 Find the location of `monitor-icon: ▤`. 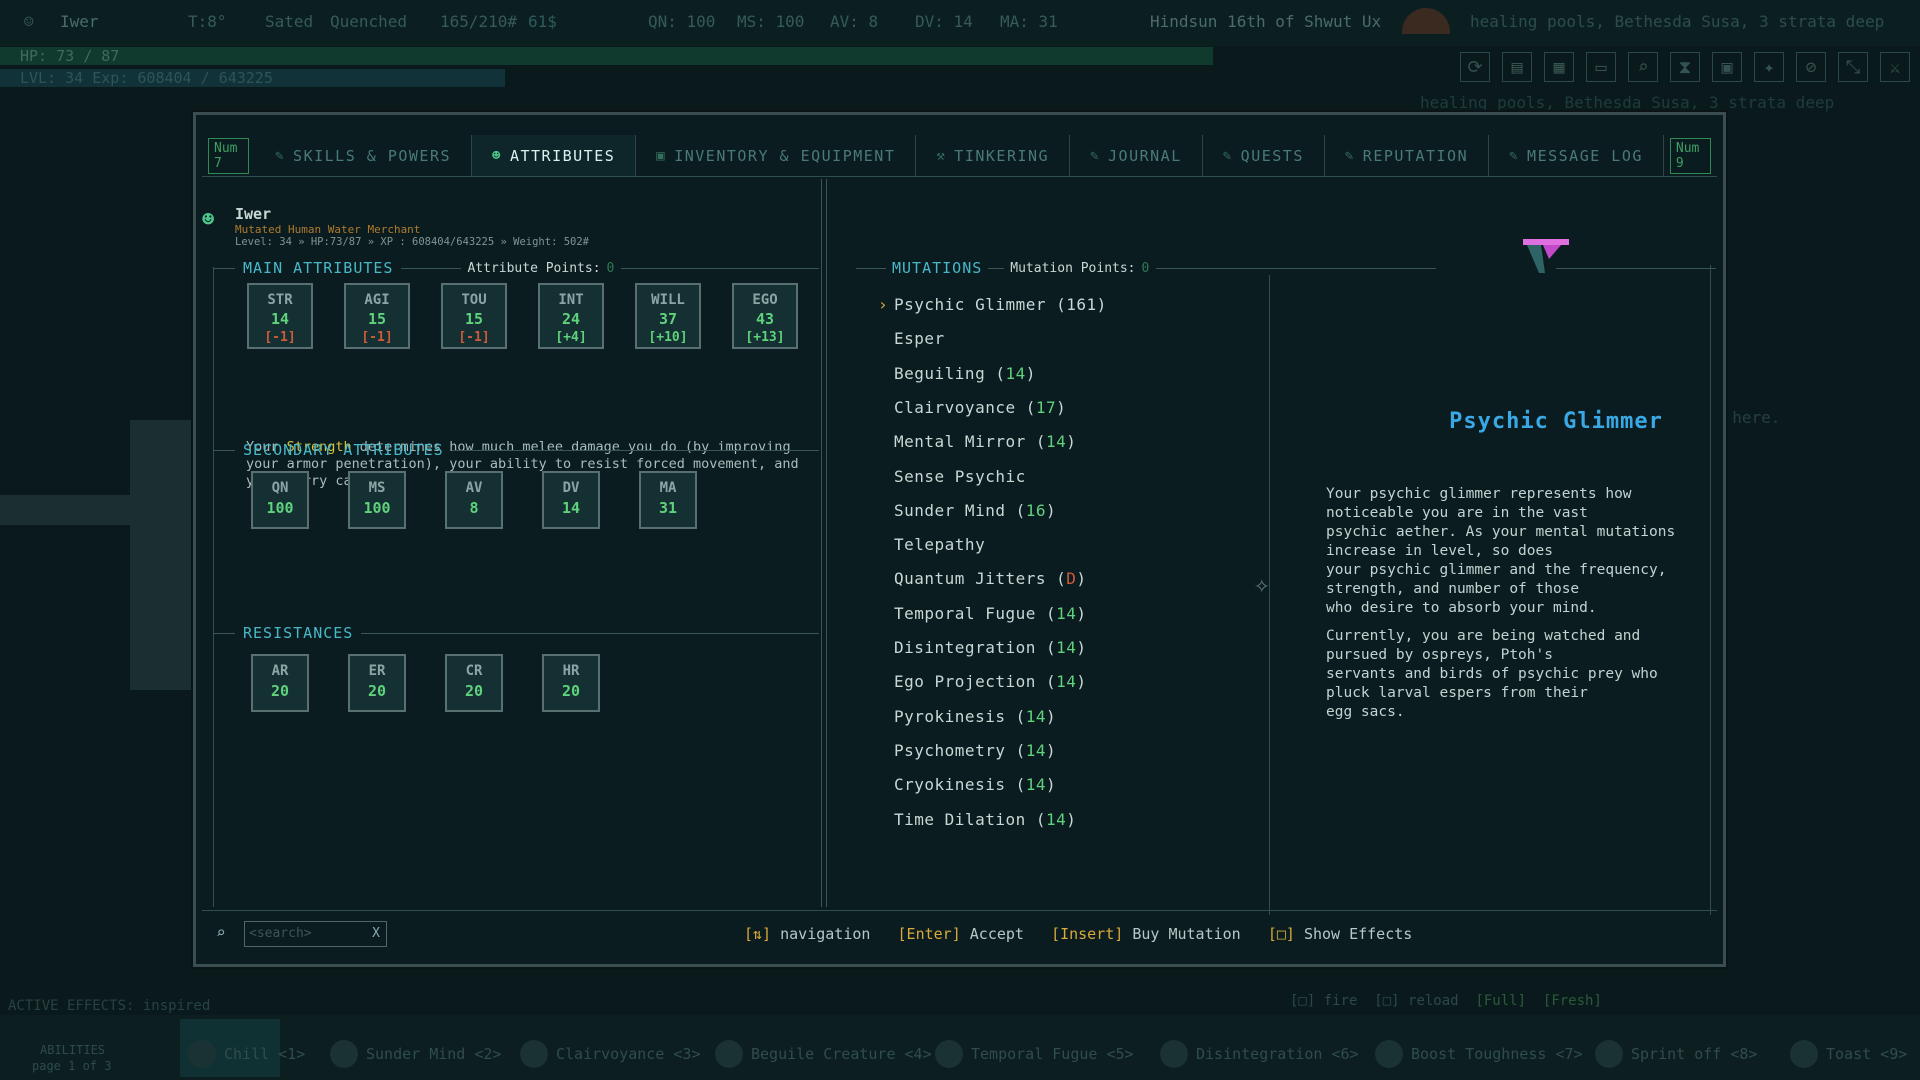

monitor-icon: ▤ is located at coordinates (1517, 67).